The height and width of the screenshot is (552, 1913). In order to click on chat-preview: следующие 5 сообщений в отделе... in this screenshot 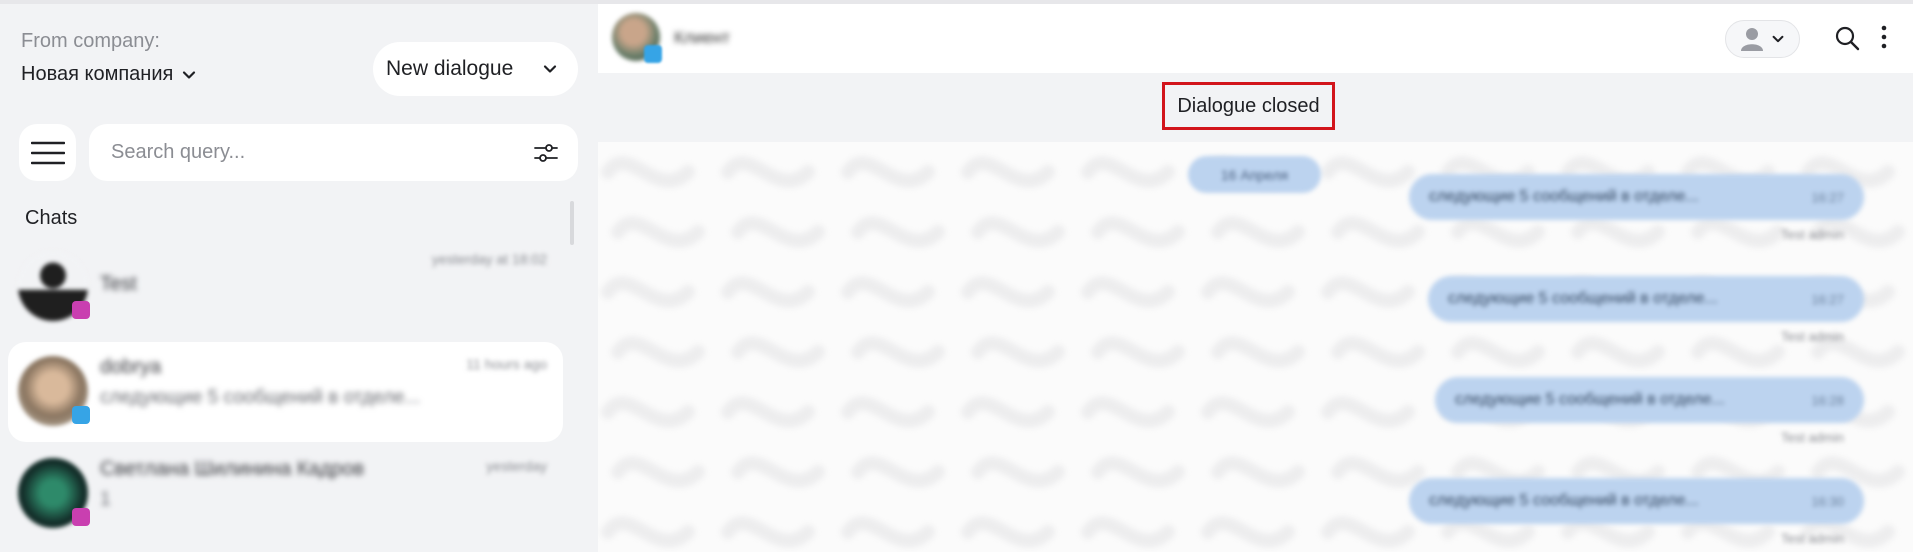, I will do `click(260, 397)`.